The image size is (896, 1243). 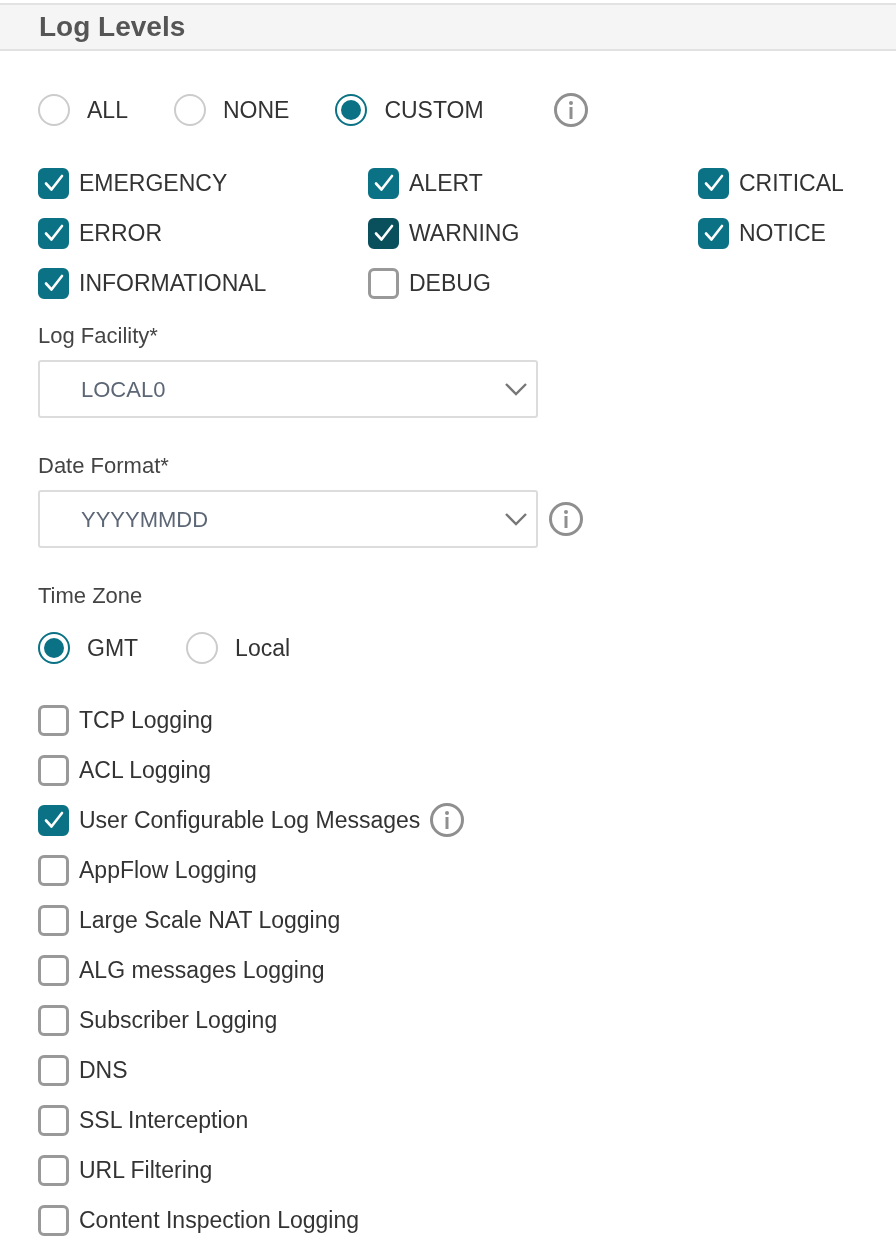 What do you see at coordinates (112, 27) in the screenshot?
I see `section-title: Log Levels` at bounding box center [112, 27].